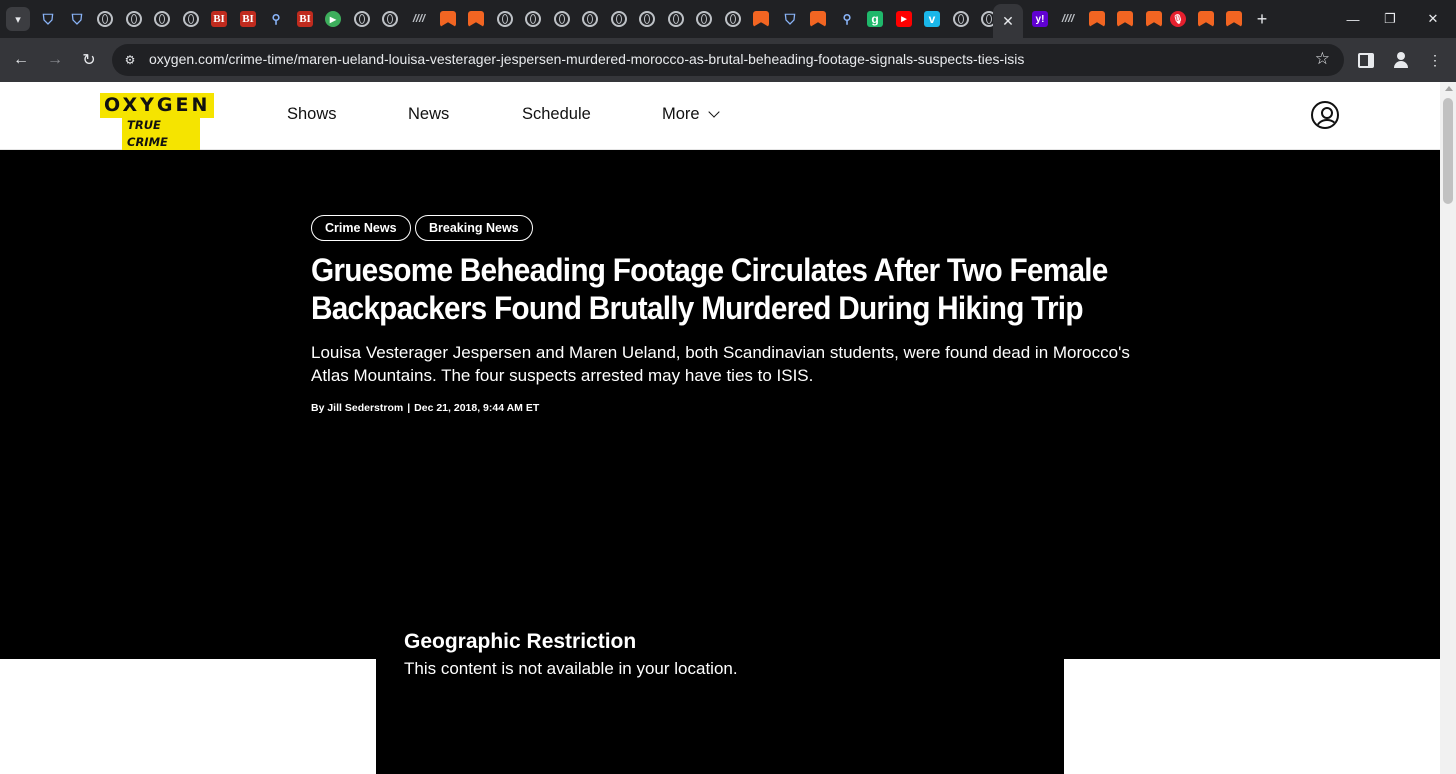 This screenshot has height=774, width=1456. Describe the element at coordinates (520, 641) in the screenshot. I see `geo-restriction-title: Geographic Restriction` at that location.